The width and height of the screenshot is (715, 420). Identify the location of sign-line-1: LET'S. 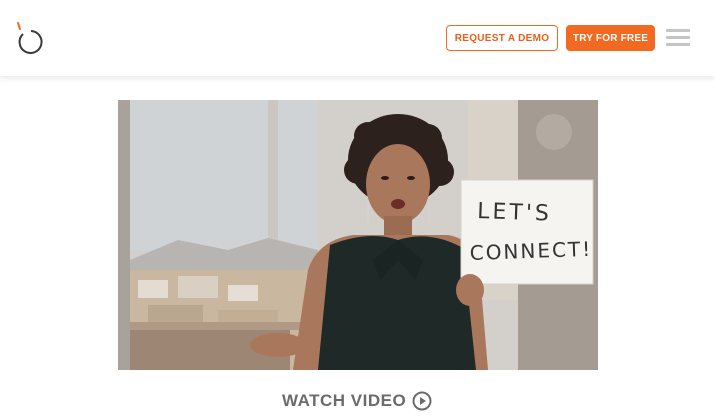
(514, 213).